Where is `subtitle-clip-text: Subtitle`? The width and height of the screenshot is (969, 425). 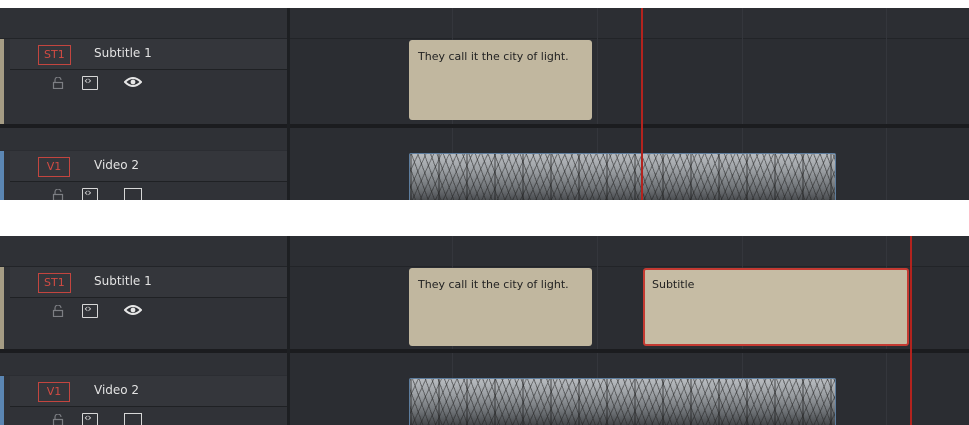
subtitle-clip-text: Subtitle is located at coordinates (673, 284).